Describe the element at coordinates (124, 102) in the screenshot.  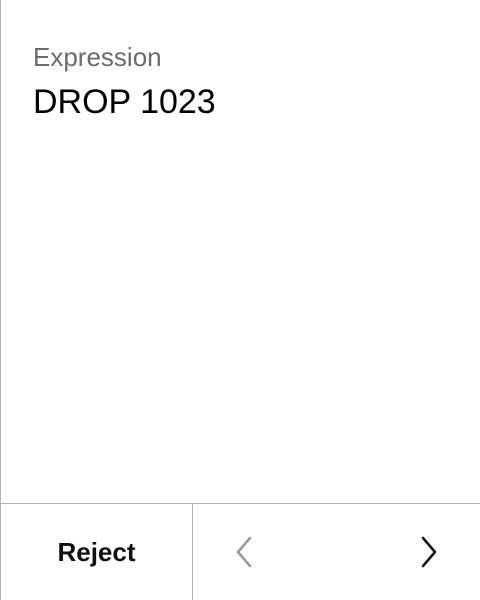
I see `expression-value: DROP 1023` at that location.